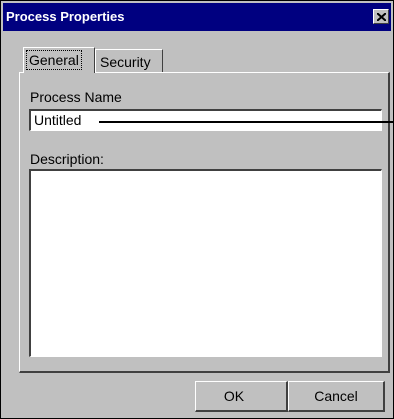 This screenshot has width=394, height=419. I want to click on tab-general: General, so click(59, 60).